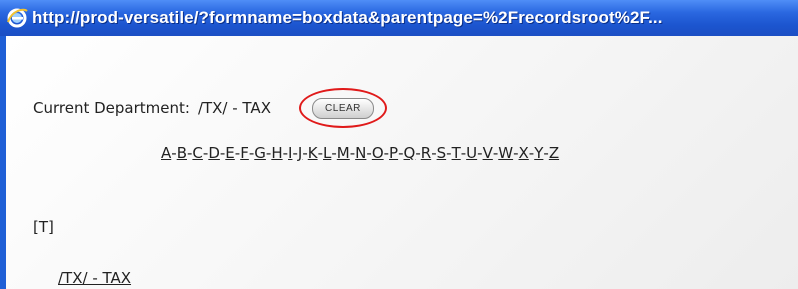  What do you see at coordinates (471, 153) in the screenshot?
I see `alphabet-link-u: U` at bounding box center [471, 153].